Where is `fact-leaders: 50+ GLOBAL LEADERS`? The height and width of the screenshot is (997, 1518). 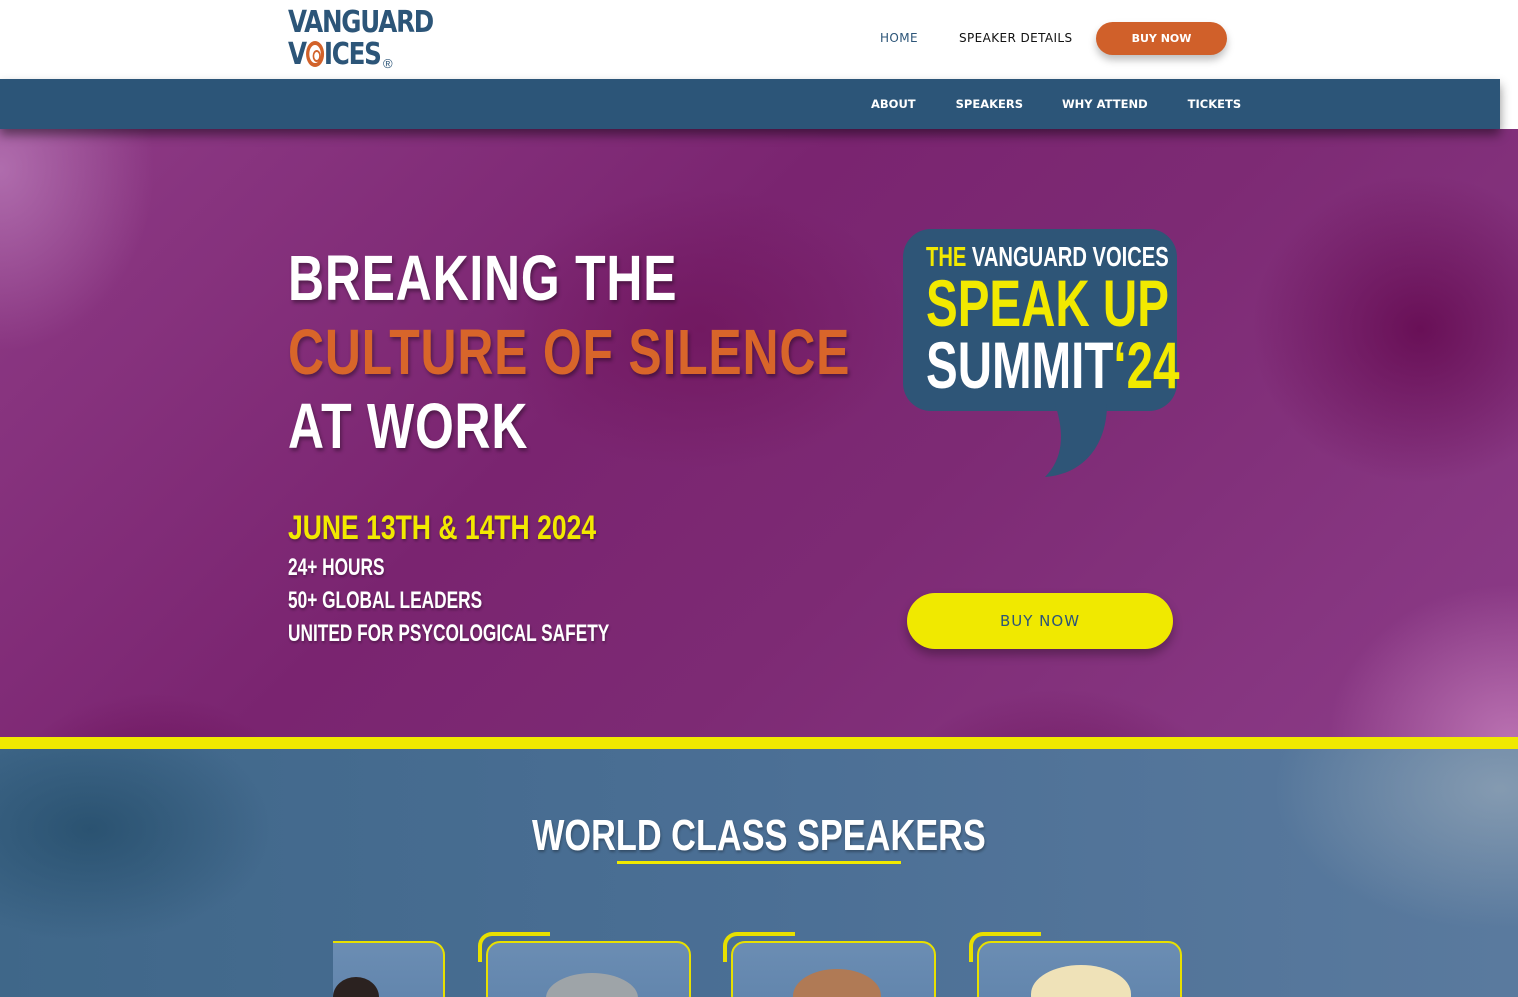 fact-leaders: 50+ GLOBAL LEADERS is located at coordinates (385, 600).